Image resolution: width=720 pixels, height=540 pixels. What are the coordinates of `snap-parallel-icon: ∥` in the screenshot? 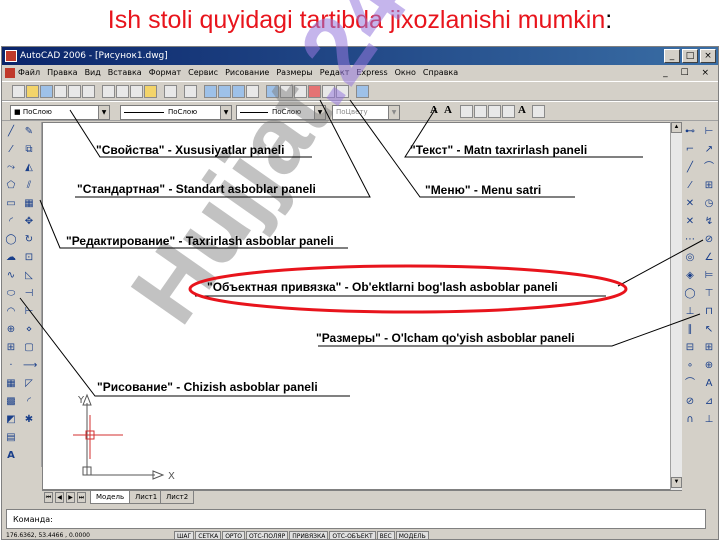 It's located at (690, 330).